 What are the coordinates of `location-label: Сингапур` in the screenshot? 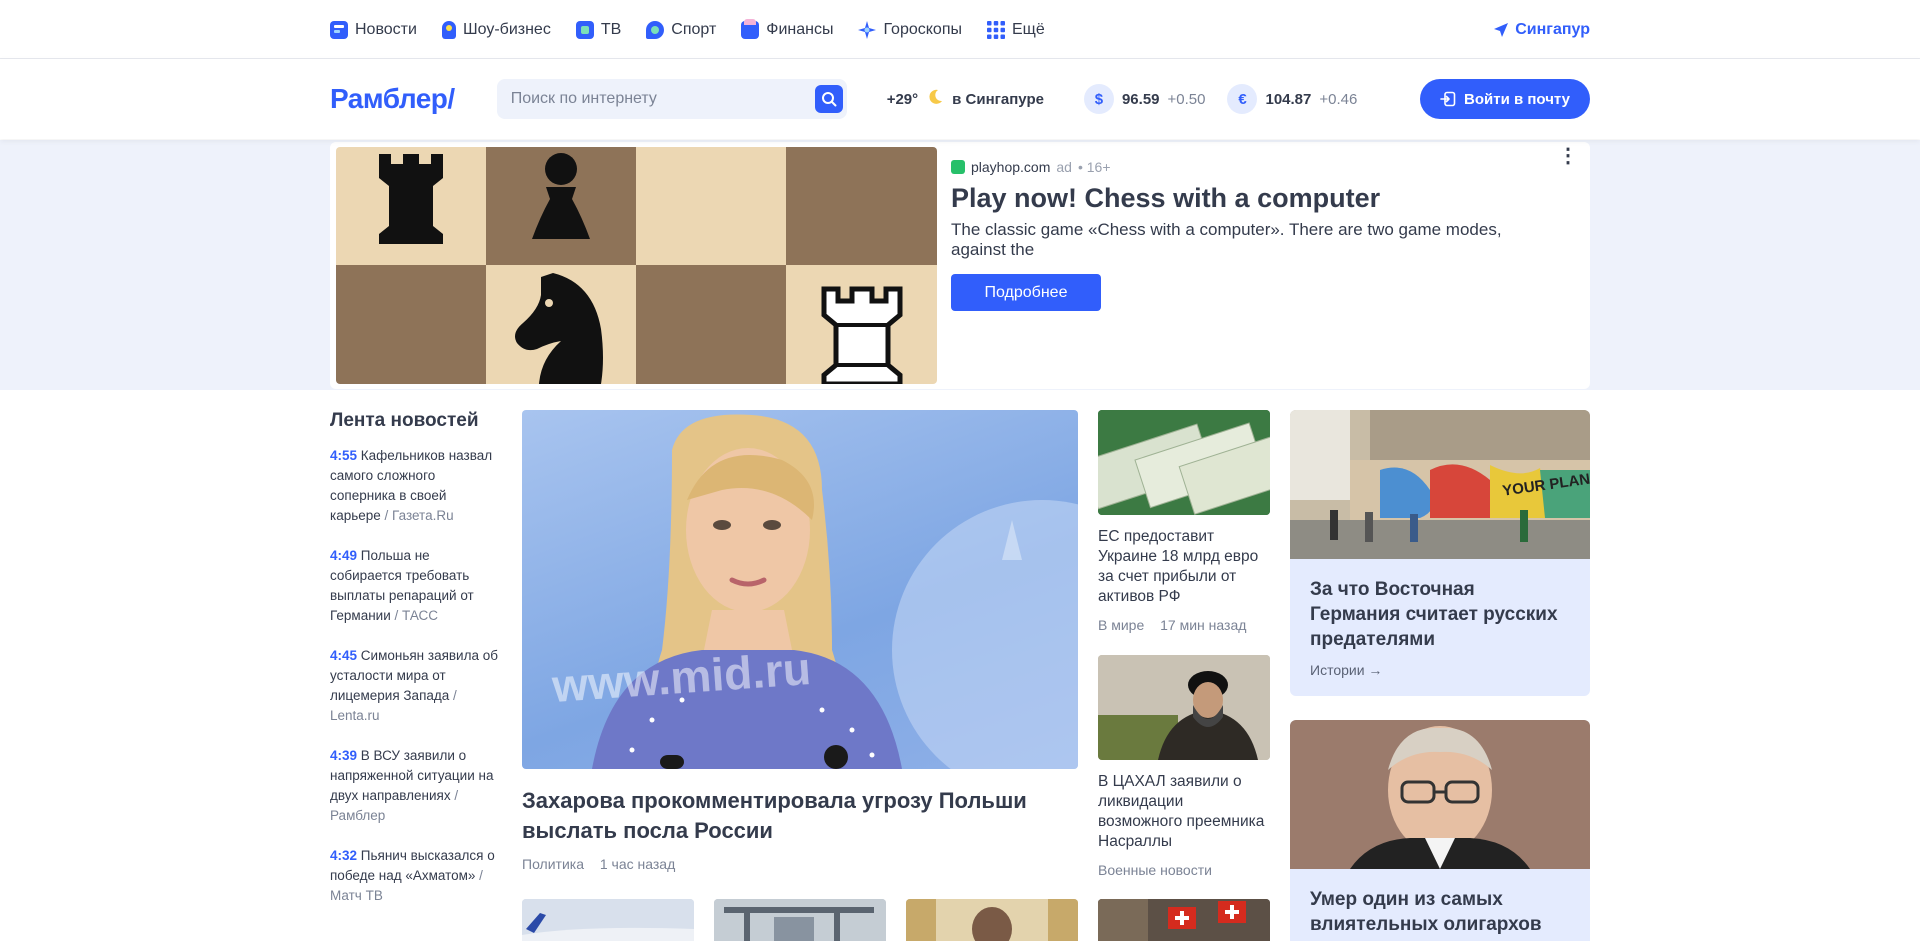 It's located at (1552, 29).